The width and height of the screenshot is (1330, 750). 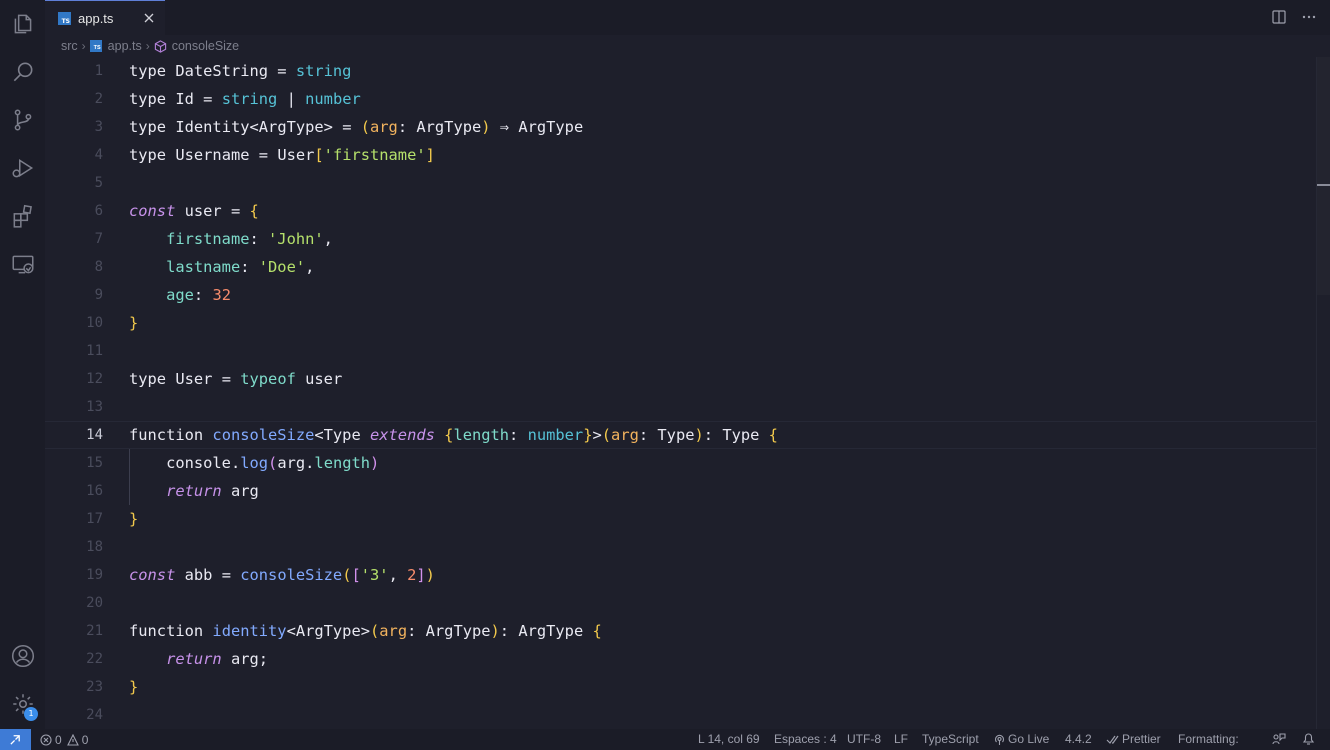 I want to click on code-token: console, so click(x=198, y=463).